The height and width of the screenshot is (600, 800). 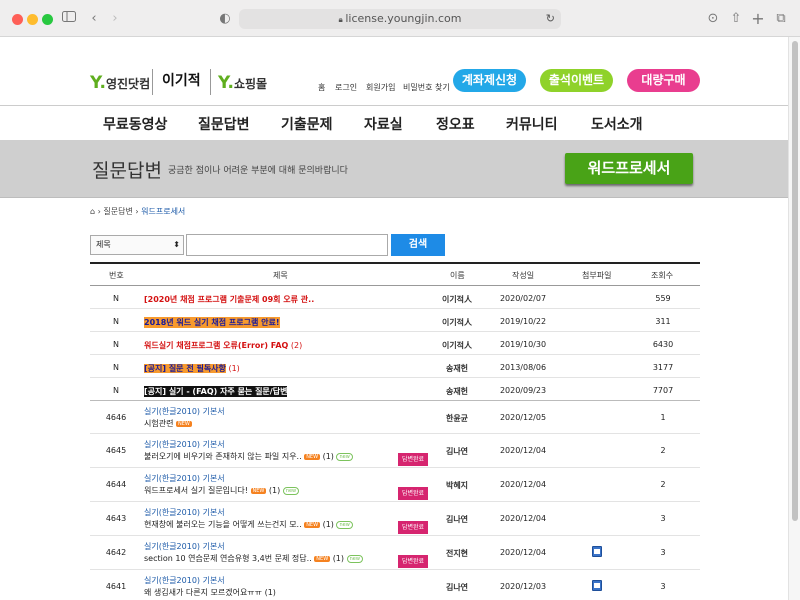 I want to click on row-title: [공지] 실기 - (FAQ) 자주 묻는 질문/답변, so click(x=216, y=391).